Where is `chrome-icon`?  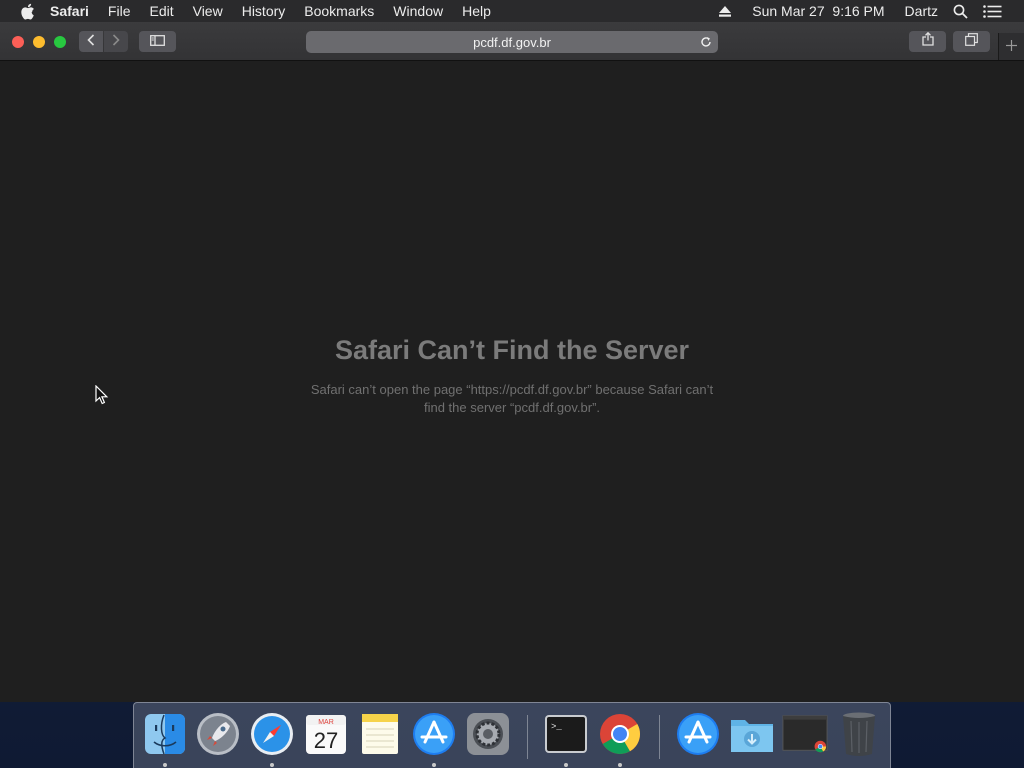
chrome-icon is located at coordinates (620, 734).